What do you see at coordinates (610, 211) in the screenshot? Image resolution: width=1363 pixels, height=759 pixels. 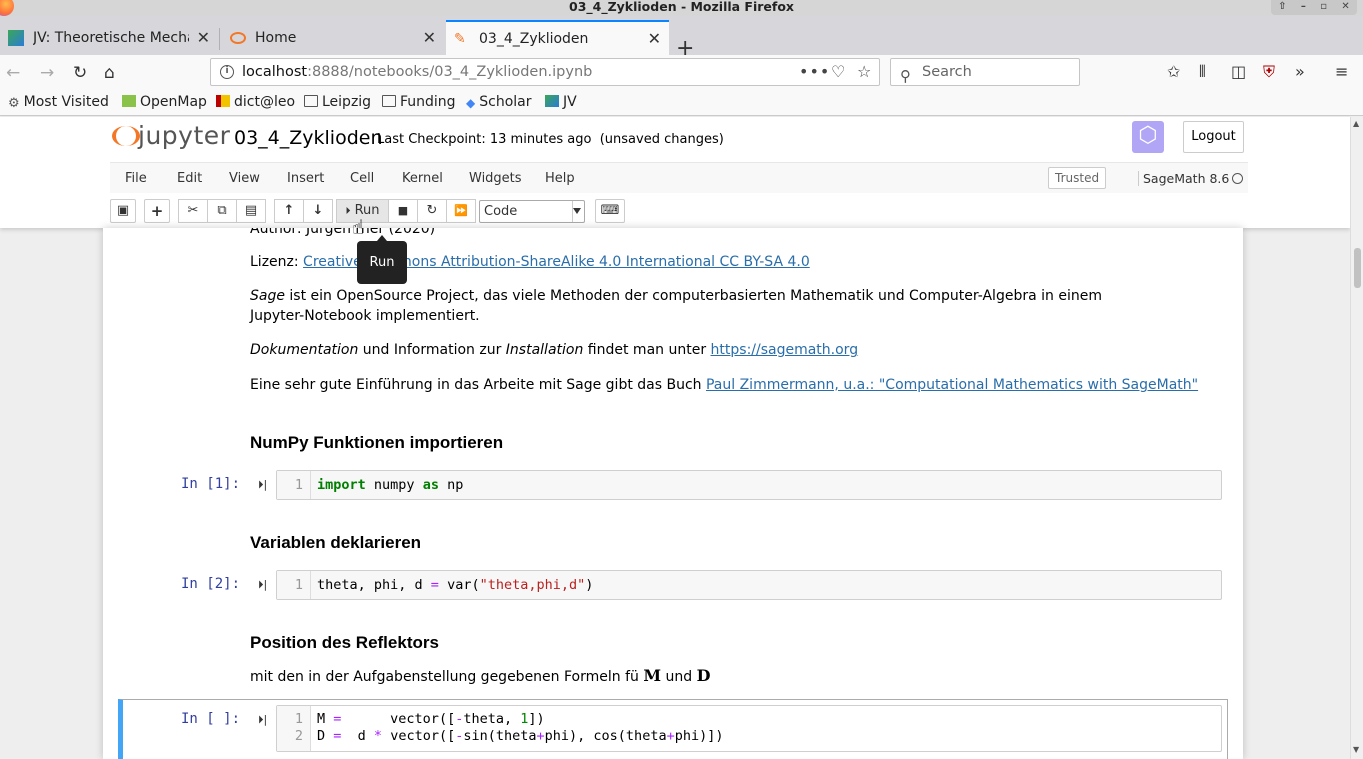 I see `command-palette-icon: ⌨` at bounding box center [610, 211].